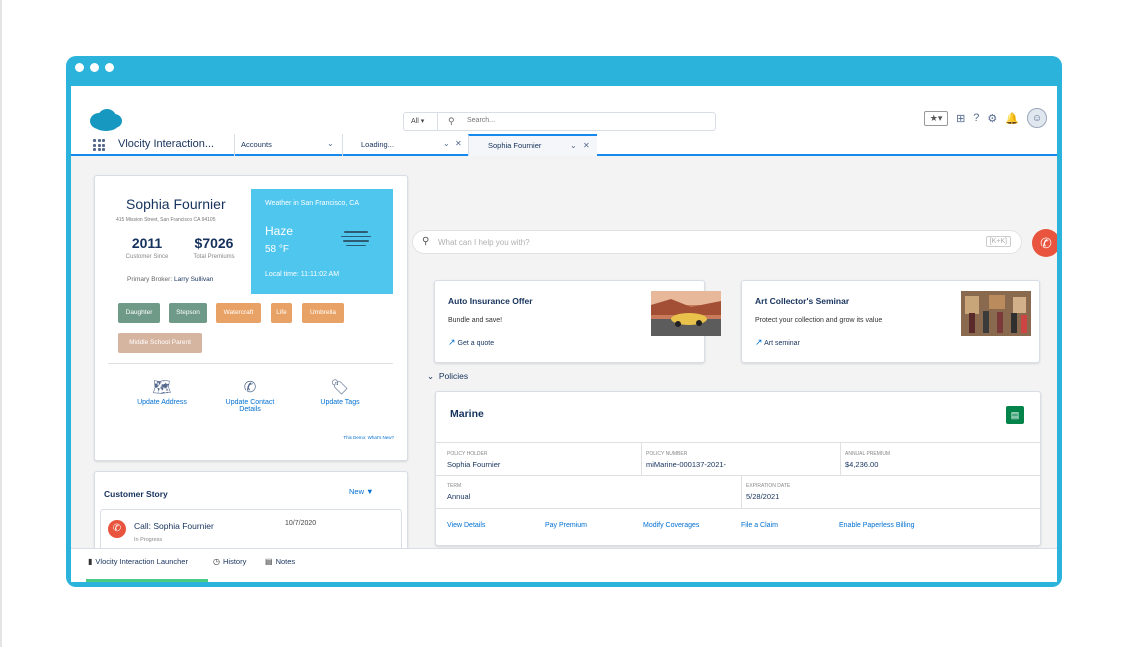 This screenshot has width=1129, height=647. Describe the element at coordinates (985, 118) in the screenshot. I see `header-utility-icons: ★▾ ⊞ ? ⚙ 🔔 ☺` at that location.